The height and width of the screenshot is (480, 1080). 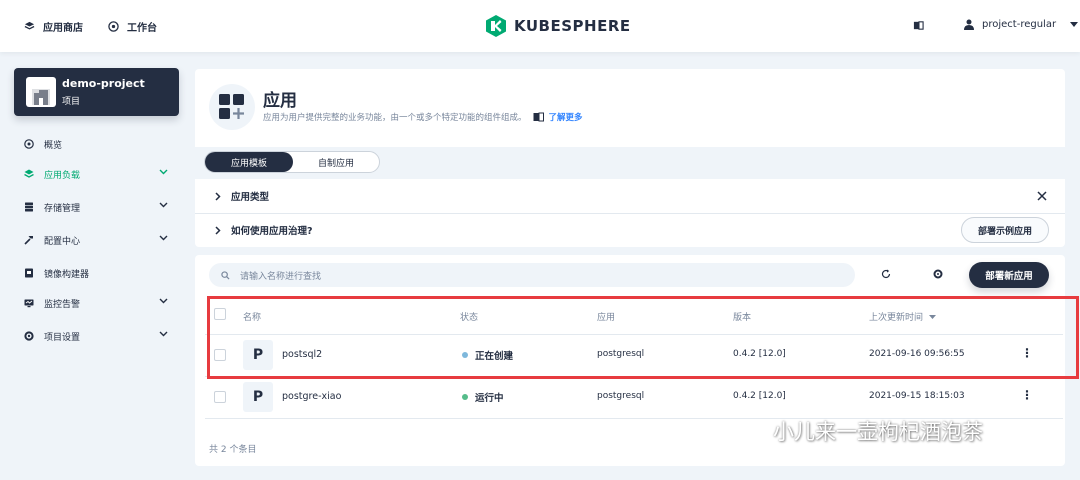 I want to click on apps-icon, so click(x=232, y=107).